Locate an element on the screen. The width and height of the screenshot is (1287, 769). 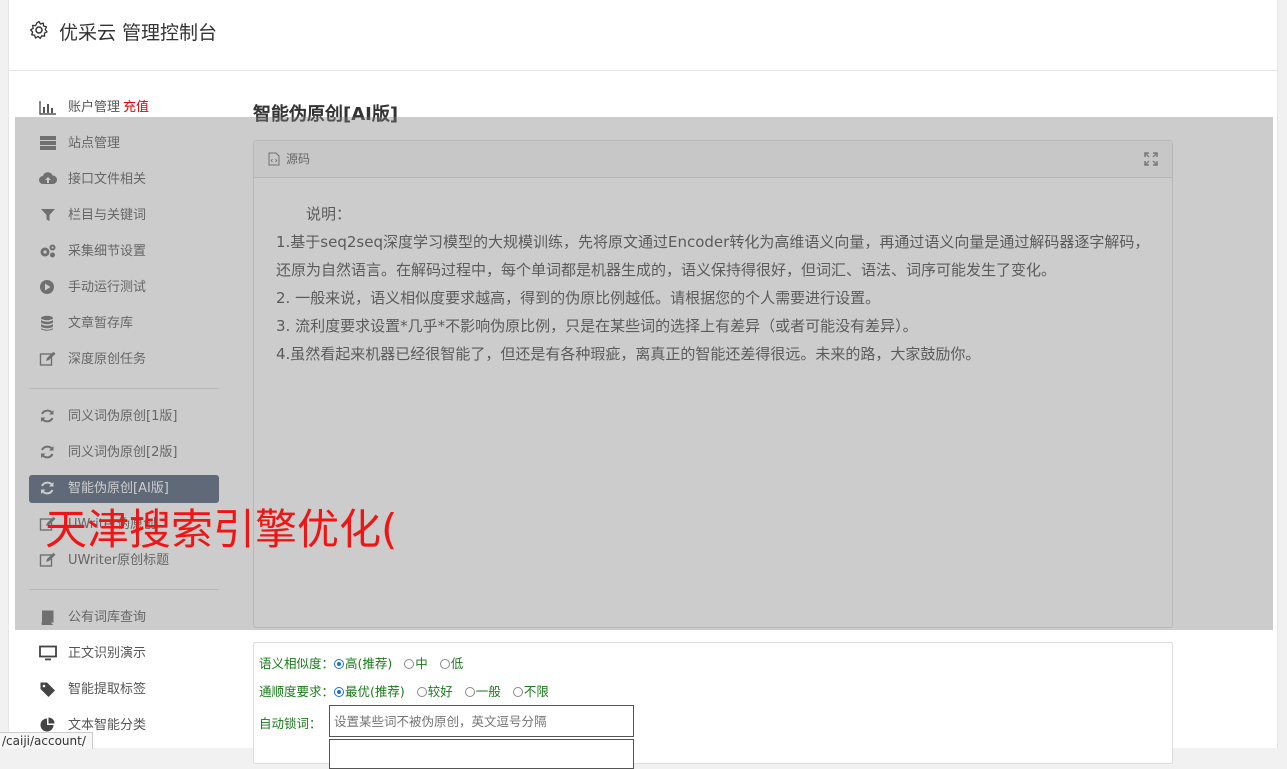
sidebar-item-article-storage: 文章暂存库 is located at coordinates (124, 324).